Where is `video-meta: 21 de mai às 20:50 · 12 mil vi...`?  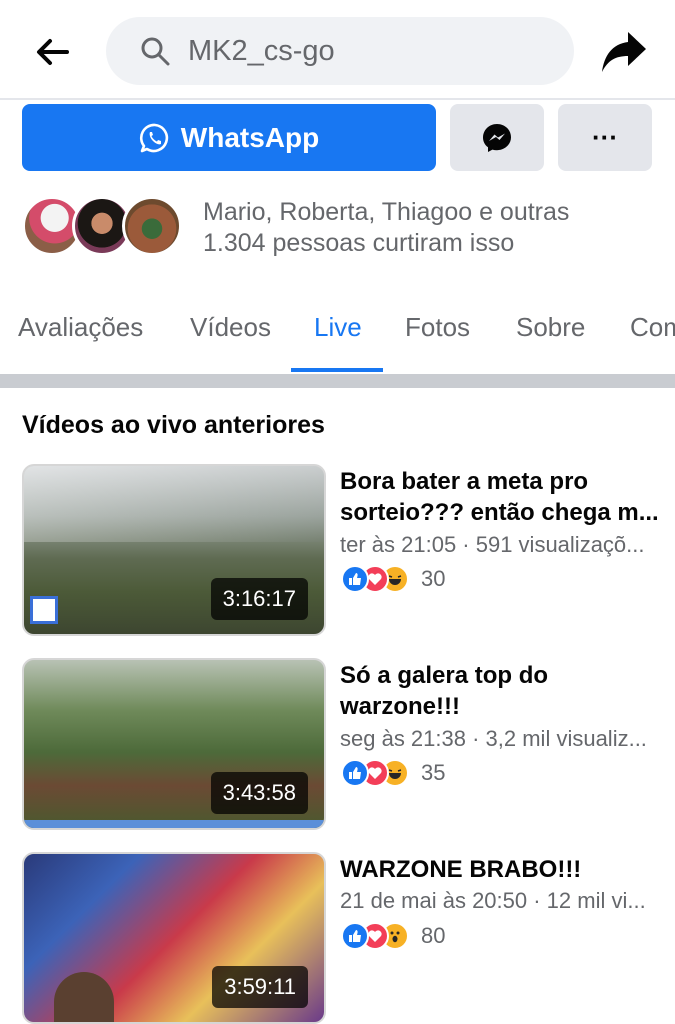
video-meta: 21 de mai às 20:50 · 12 mil vi... is located at coordinates (493, 900).